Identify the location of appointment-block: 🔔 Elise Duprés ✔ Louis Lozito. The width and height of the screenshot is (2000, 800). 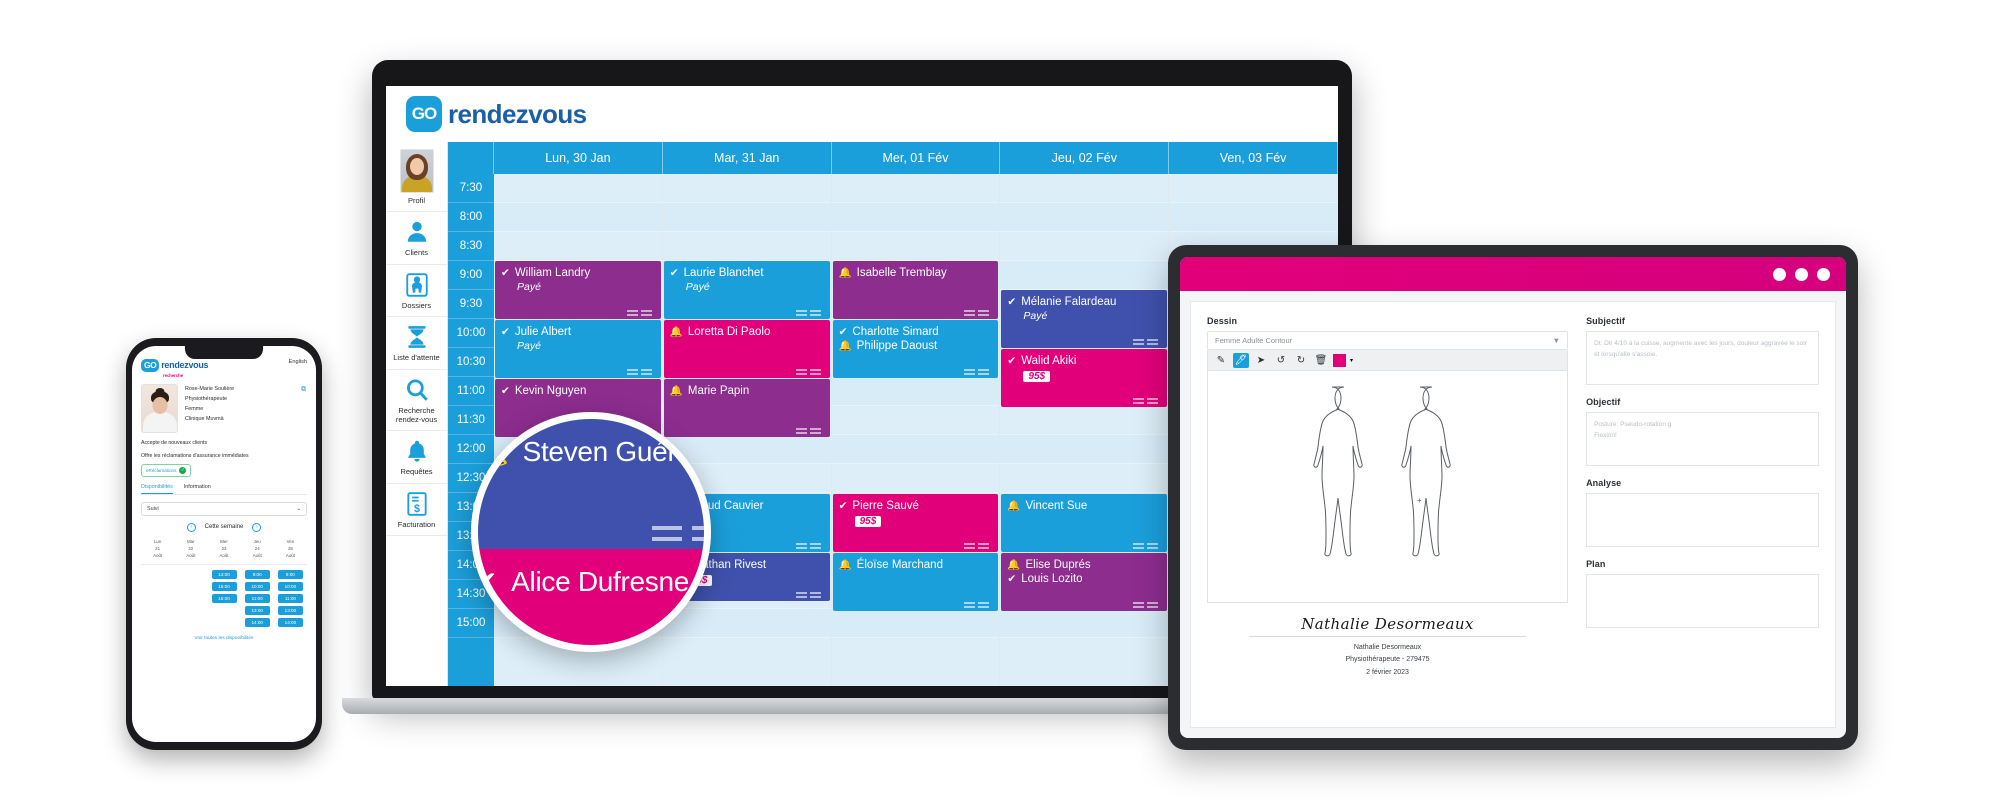
(1084, 582).